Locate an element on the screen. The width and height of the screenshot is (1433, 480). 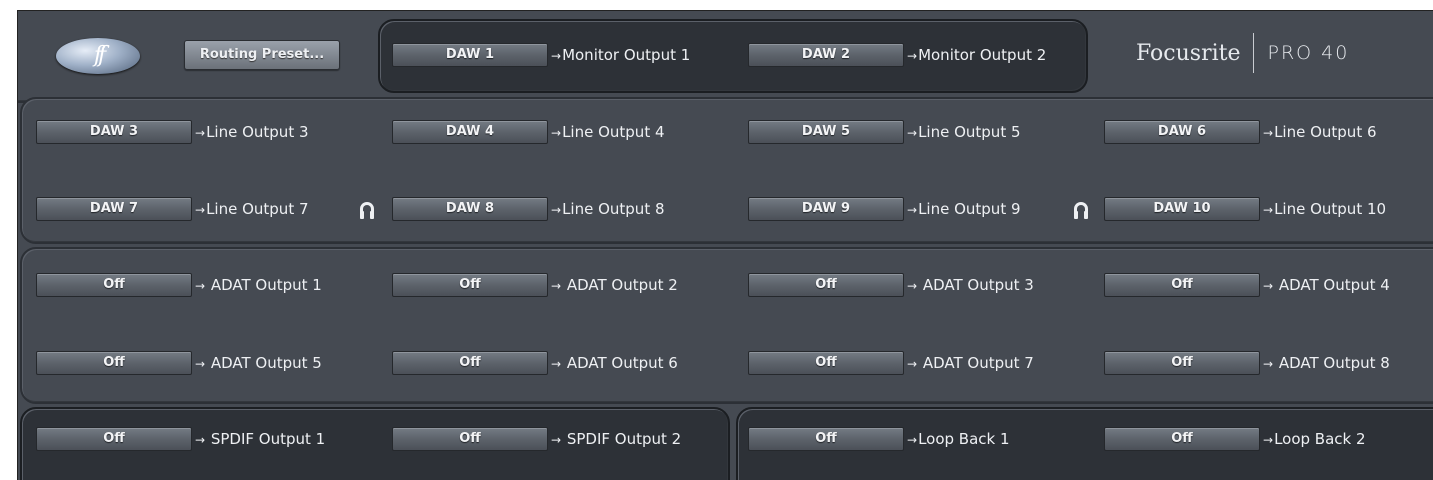
output-label: →Monitor Output 1 is located at coordinates (621, 55).